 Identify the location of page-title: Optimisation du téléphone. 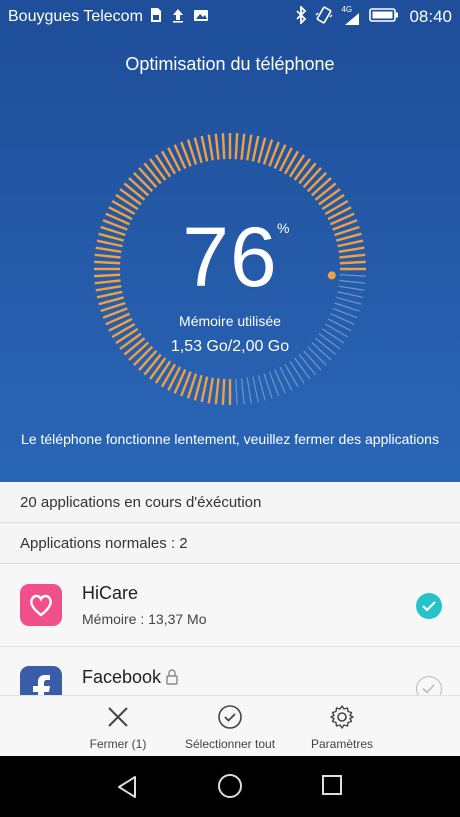
(230, 64).